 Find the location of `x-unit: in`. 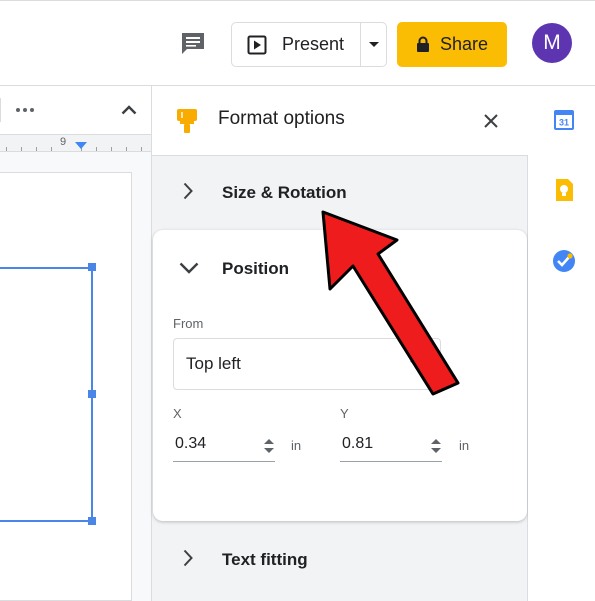

x-unit: in is located at coordinates (296, 445).